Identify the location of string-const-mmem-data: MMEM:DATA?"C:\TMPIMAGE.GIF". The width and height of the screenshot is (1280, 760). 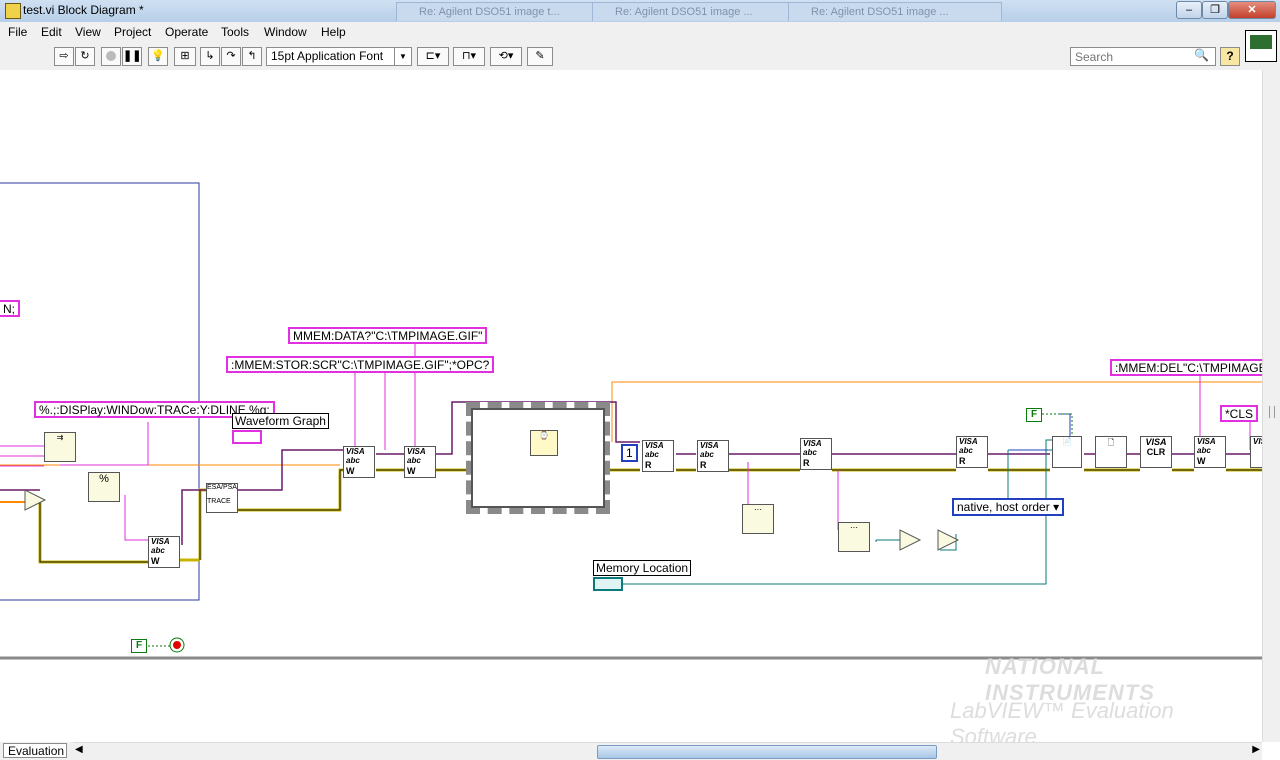
(388, 335).